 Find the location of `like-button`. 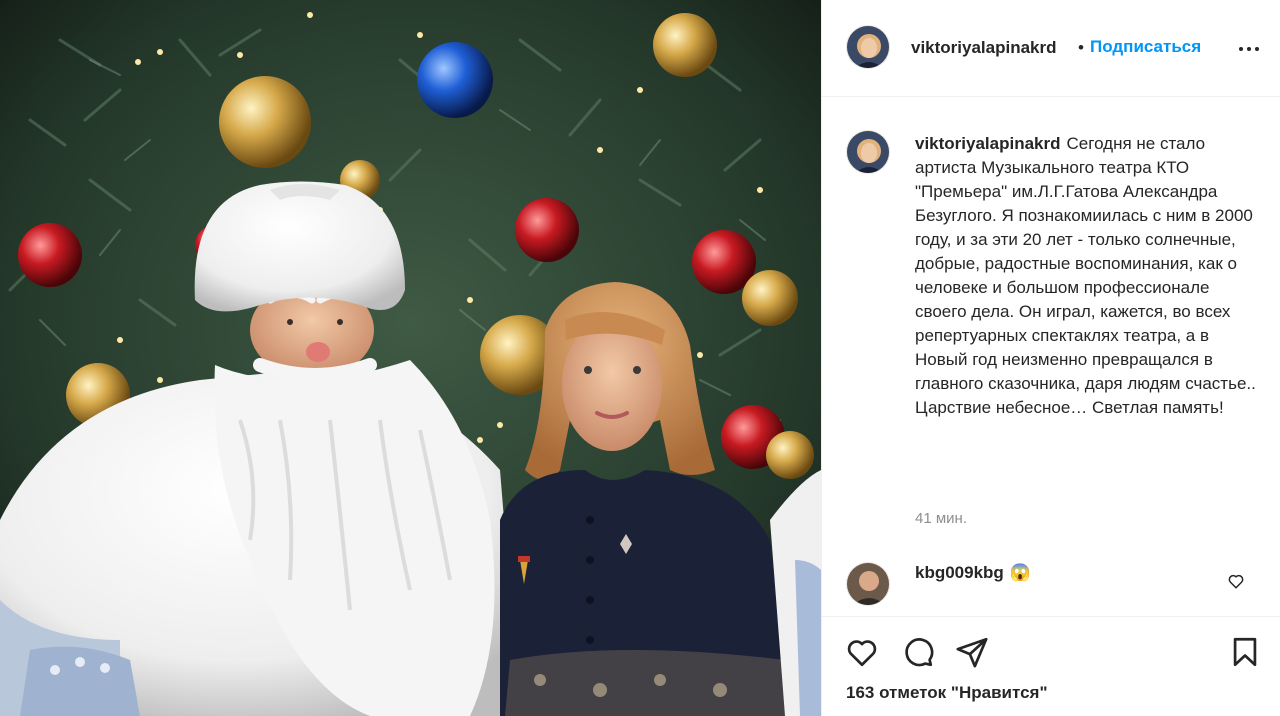

like-button is located at coordinates (862, 654).